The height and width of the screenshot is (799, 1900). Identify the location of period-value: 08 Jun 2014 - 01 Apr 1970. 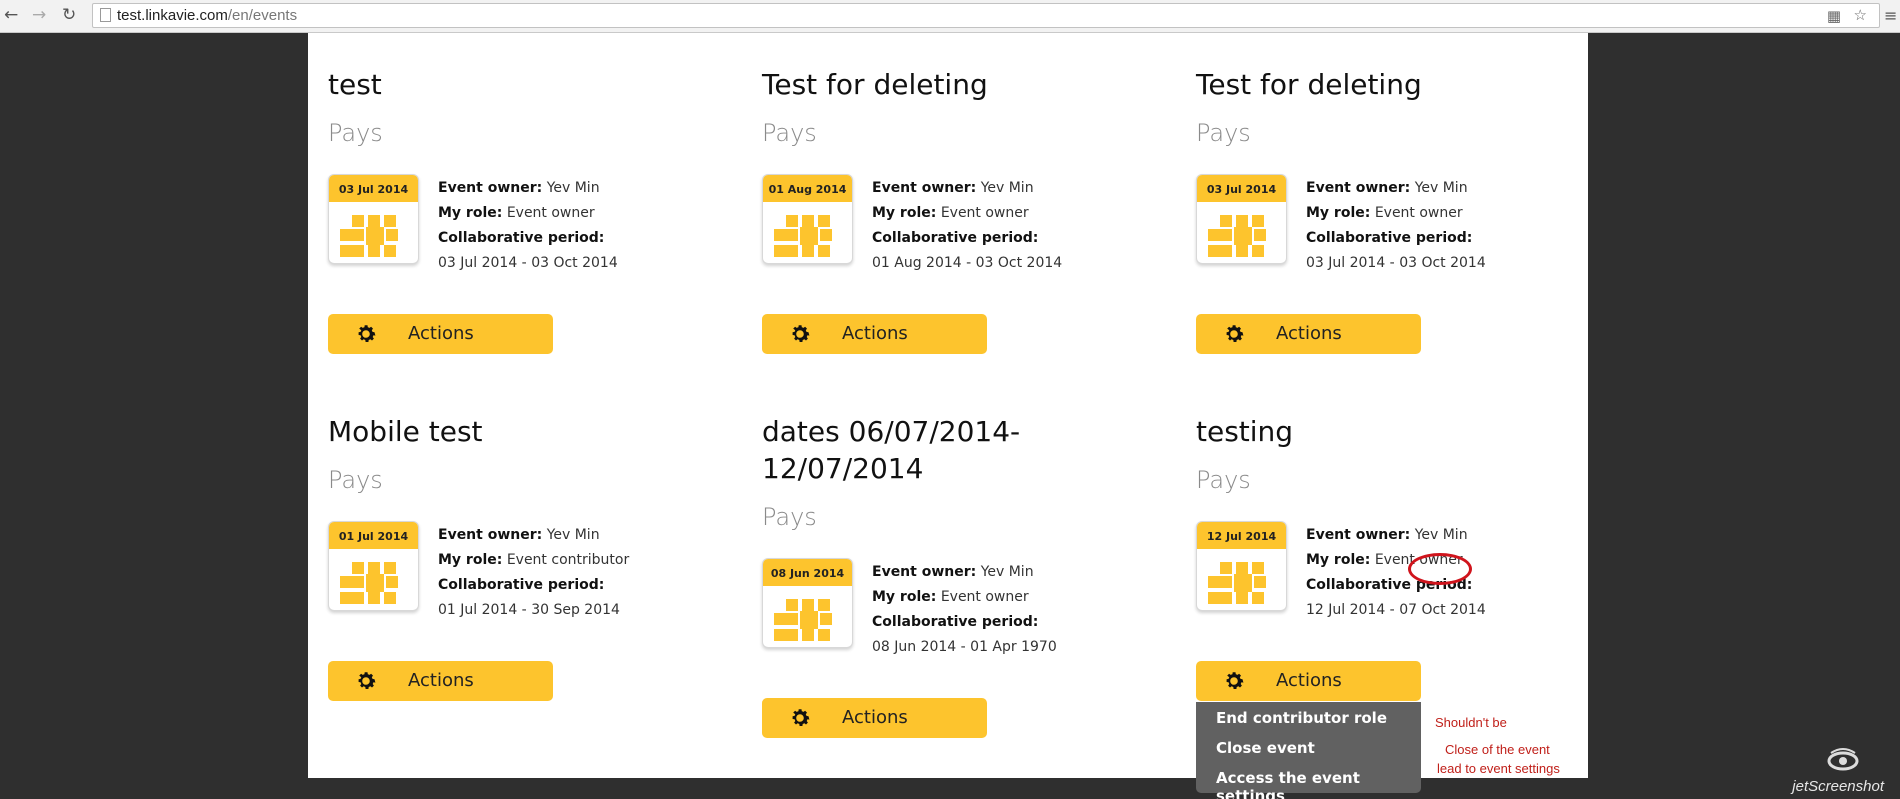
(964, 647).